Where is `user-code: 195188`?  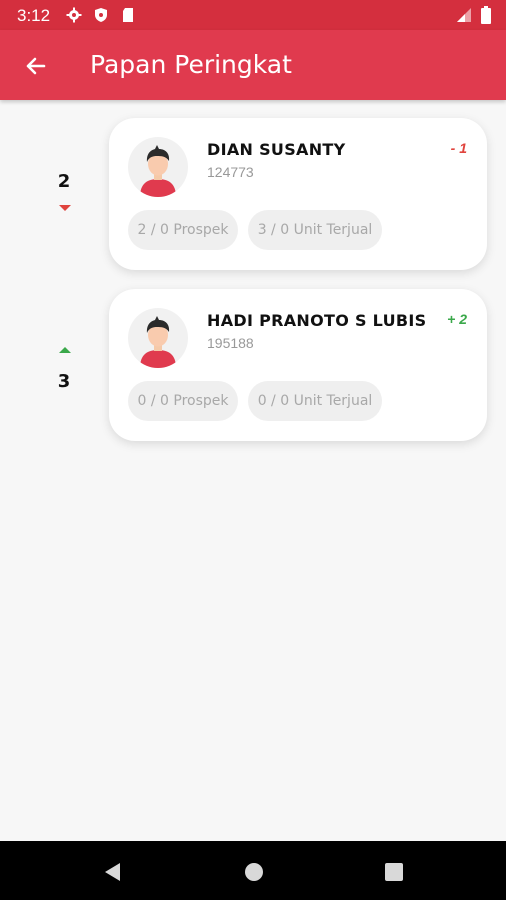 user-code: 195188 is located at coordinates (230, 343).